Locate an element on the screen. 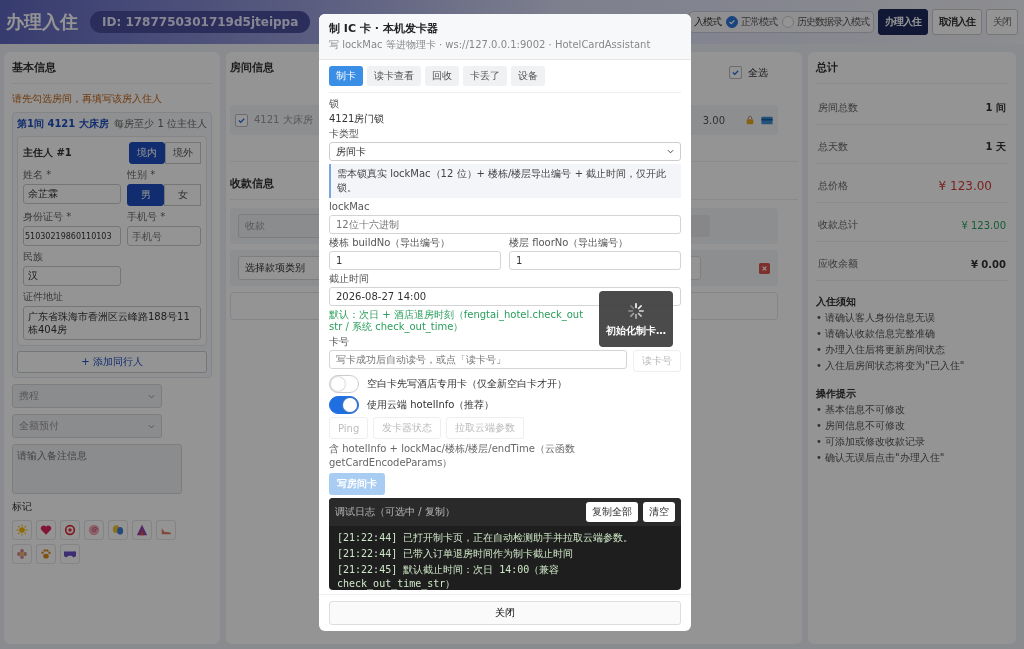 This screenshot has height=649, width=1024. summary-value: 1 天 is located at coordinates (995, 147).